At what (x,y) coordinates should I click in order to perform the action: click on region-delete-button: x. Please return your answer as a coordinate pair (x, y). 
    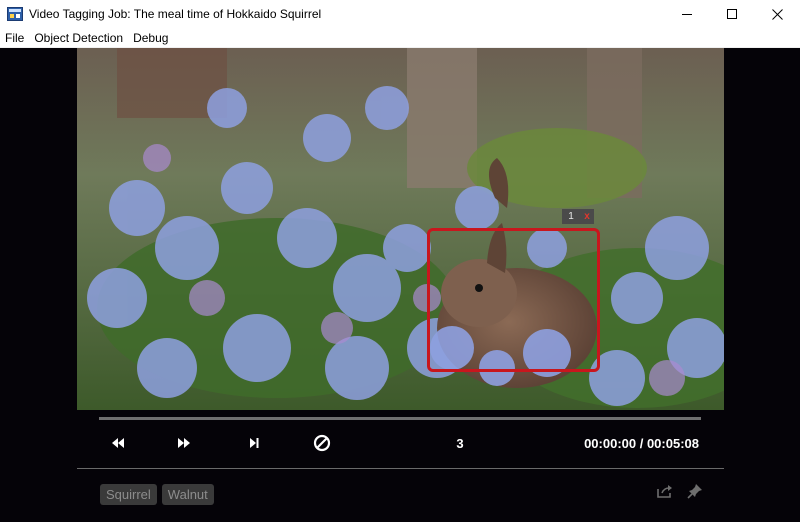
    Looking at the image, I should click on (587, 216).